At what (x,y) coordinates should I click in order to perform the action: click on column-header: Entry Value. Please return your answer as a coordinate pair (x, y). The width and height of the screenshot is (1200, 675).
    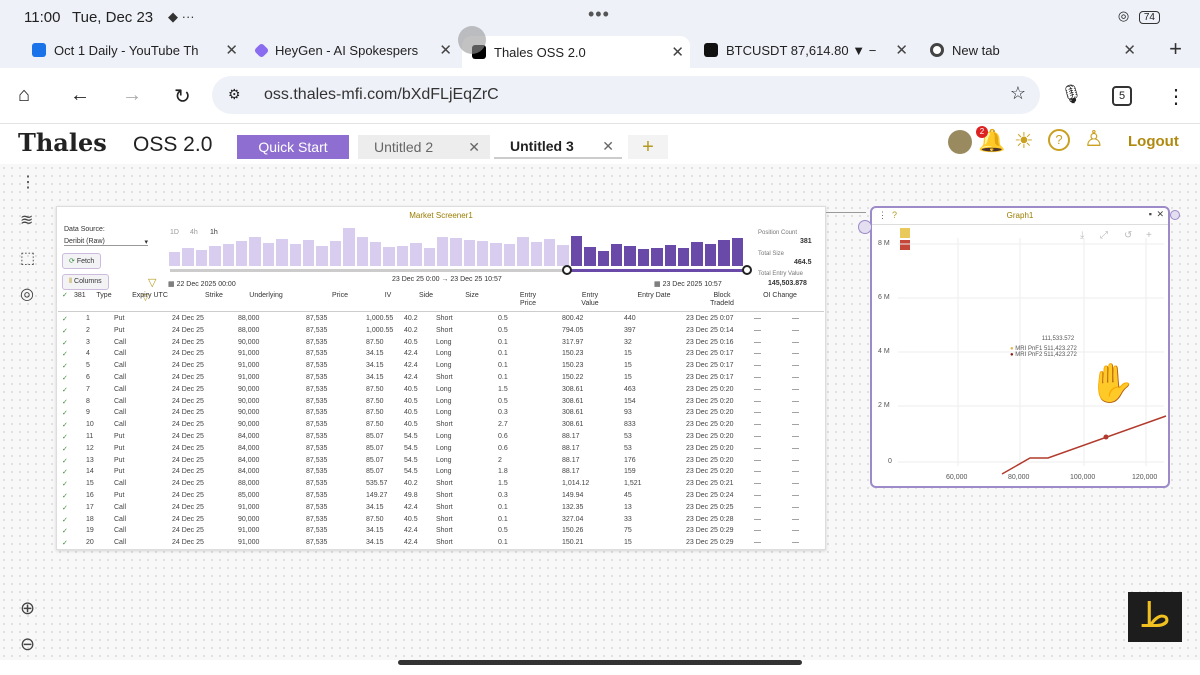
    Looking at the image, I should click on (590, 300).